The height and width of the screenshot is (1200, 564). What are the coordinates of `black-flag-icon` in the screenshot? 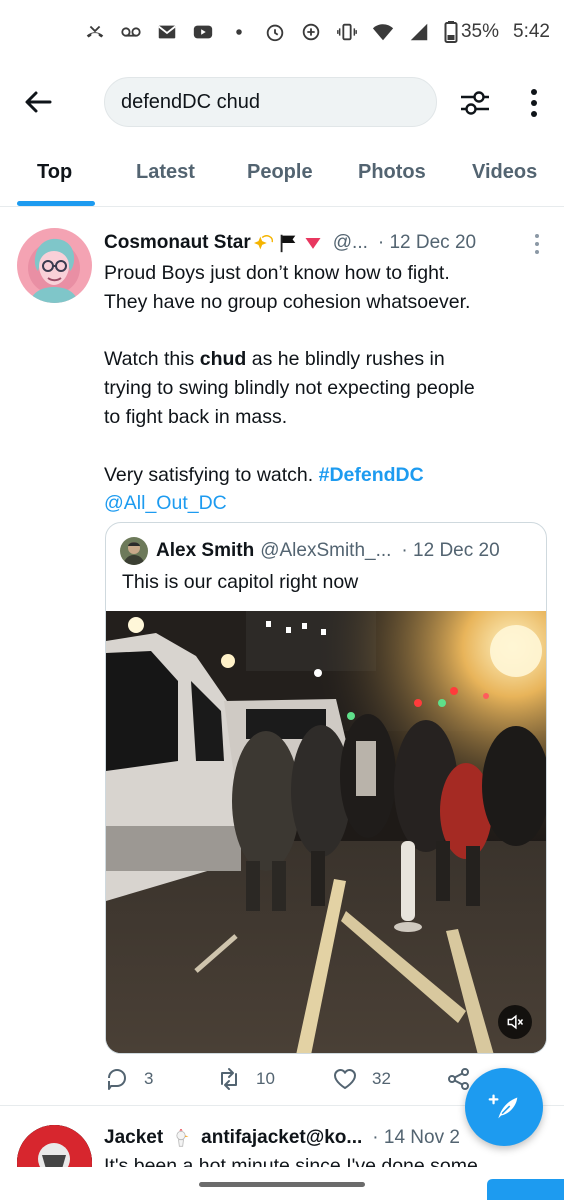 It's located at (288, 243).